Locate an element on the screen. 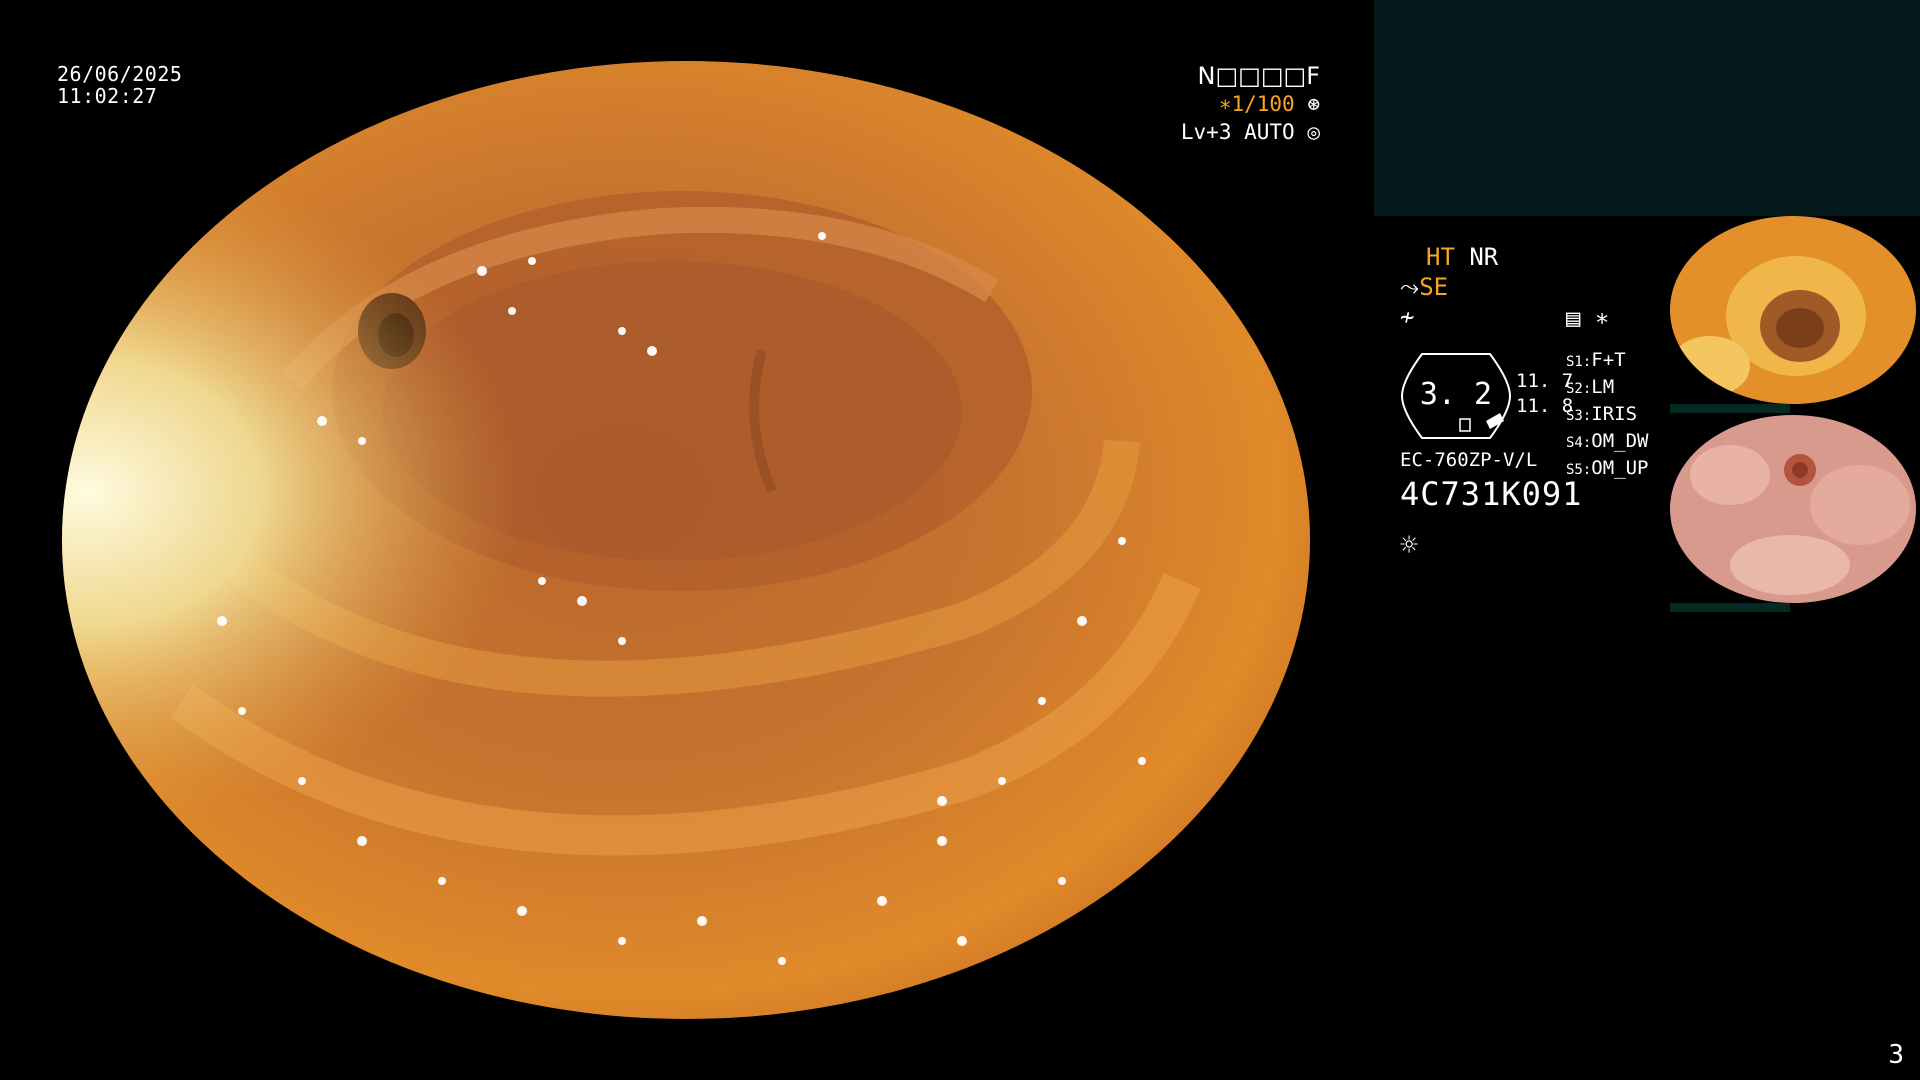  iris-level: Lv+3 AUTO is located at coordinates (1237, 132).